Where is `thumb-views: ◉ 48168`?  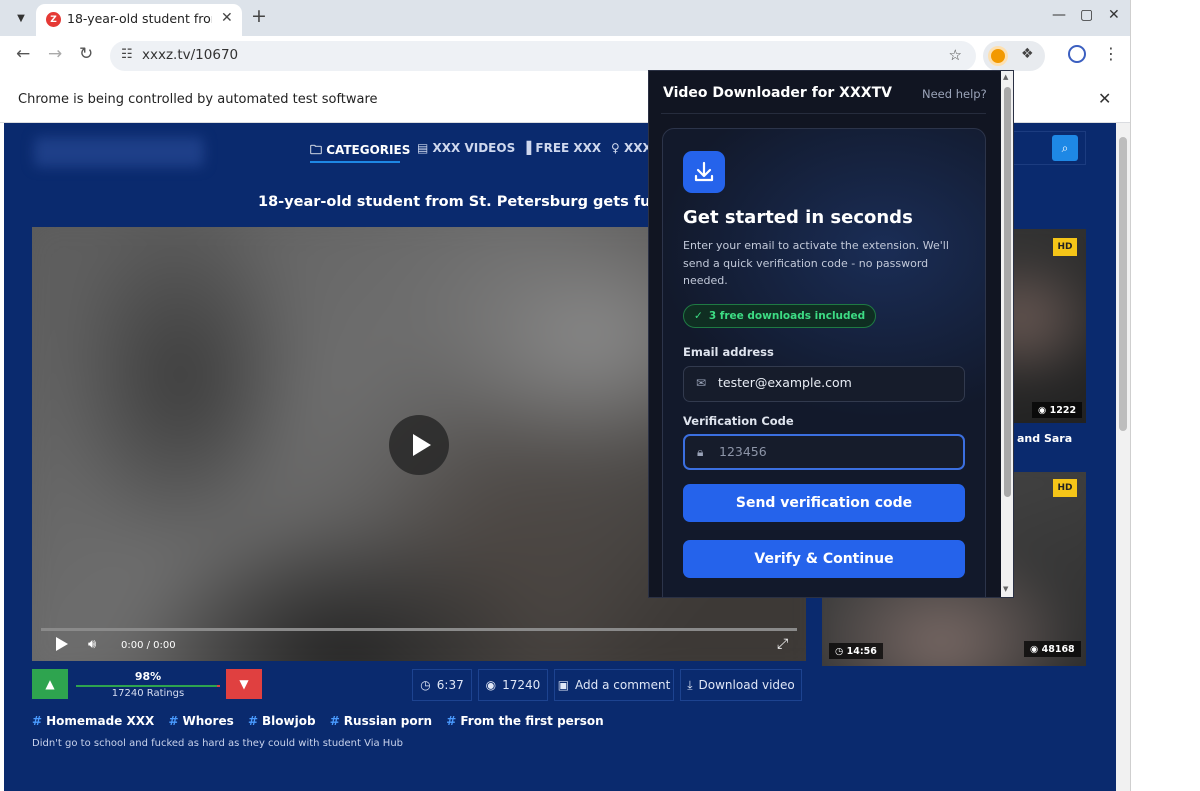 thumb-views: ◉ 48168 is located at coordinates (1052, 649).